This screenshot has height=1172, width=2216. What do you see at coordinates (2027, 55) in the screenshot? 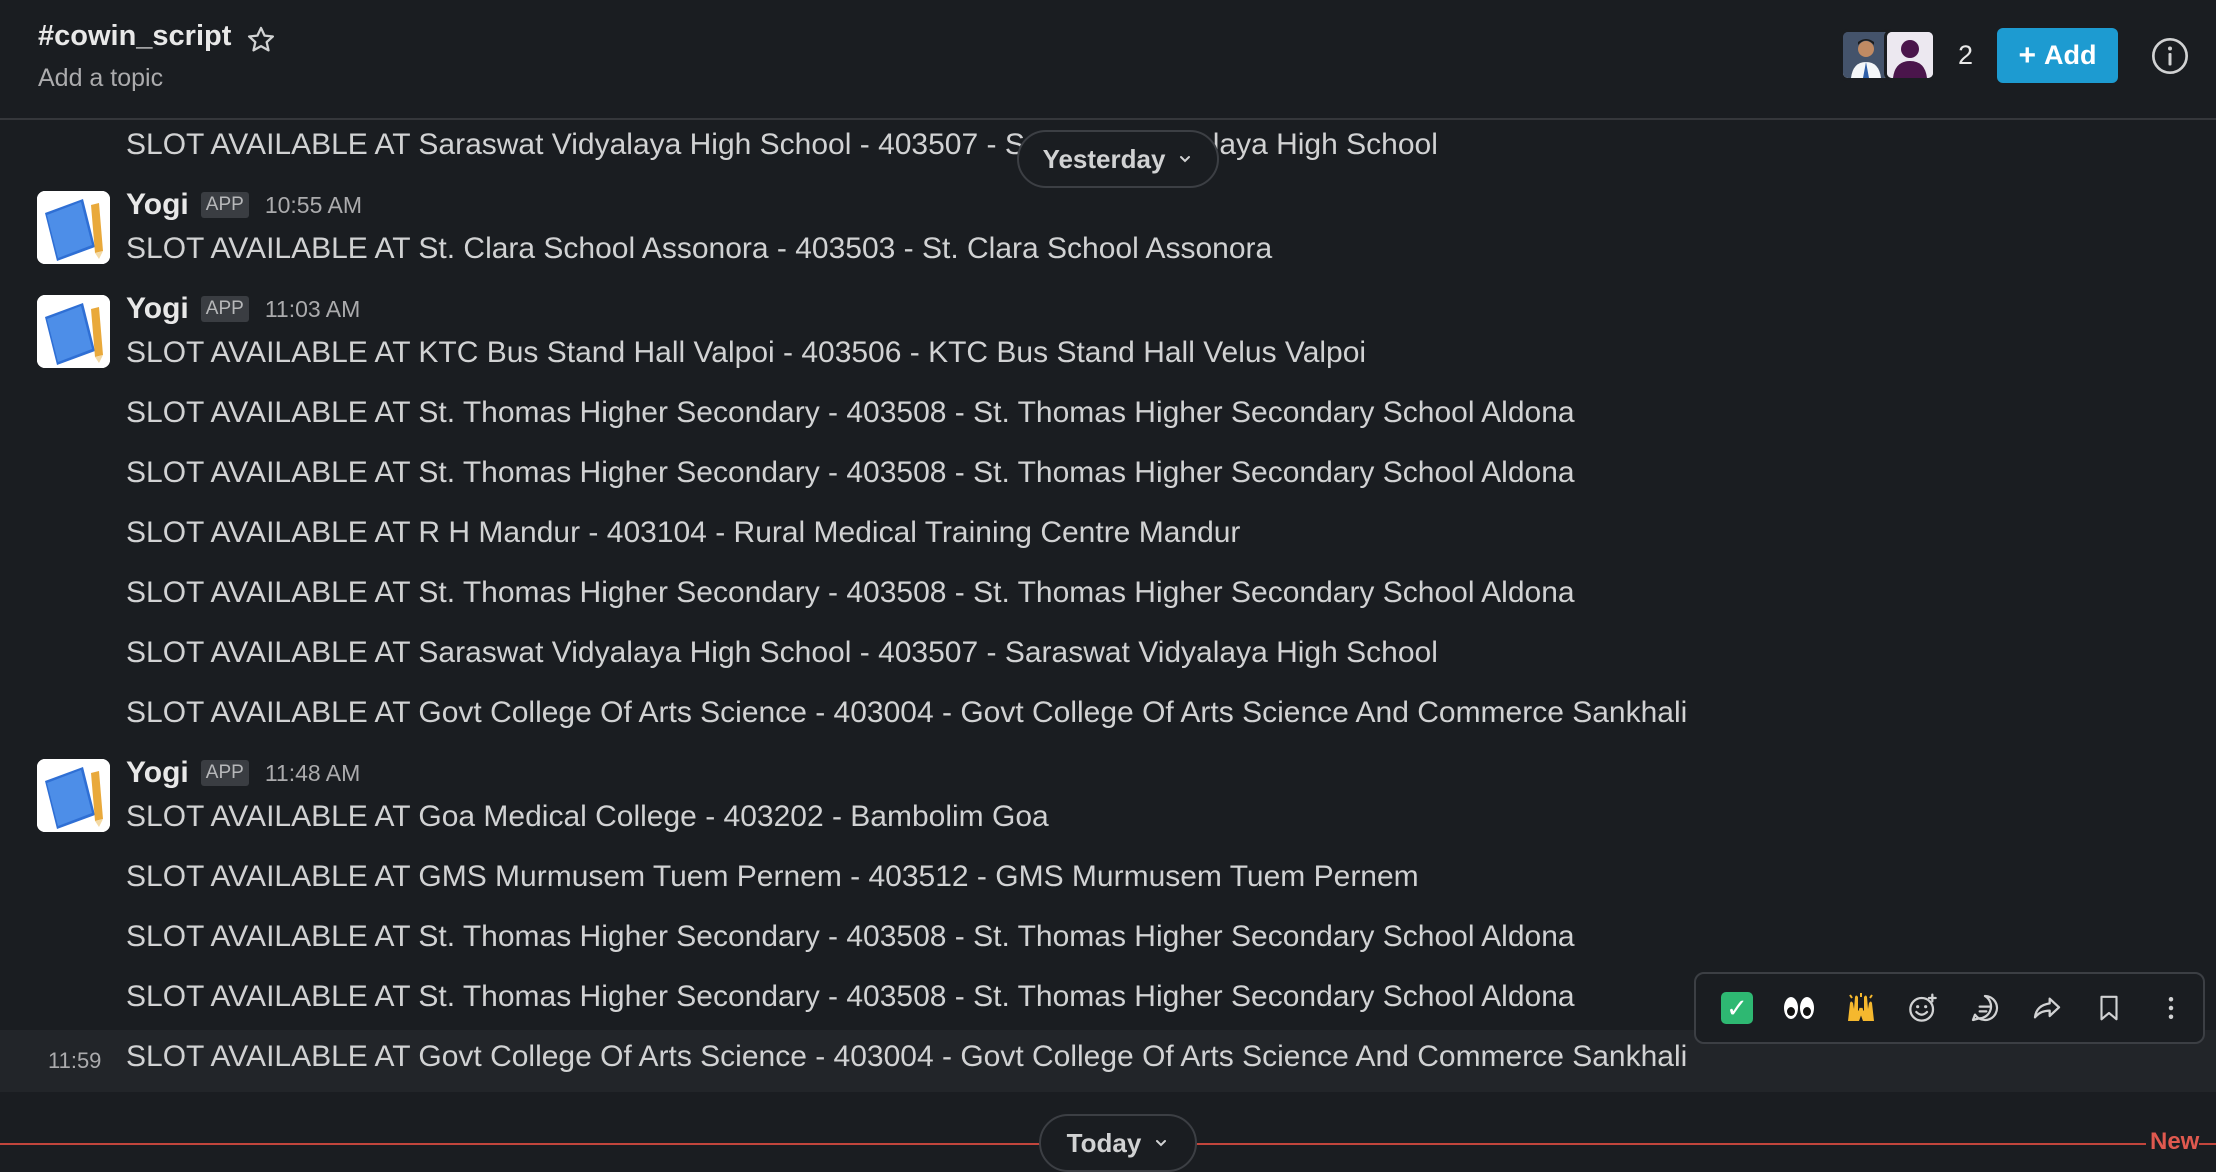
I see `plus-icon: +` at bounding box center [2027, 55].